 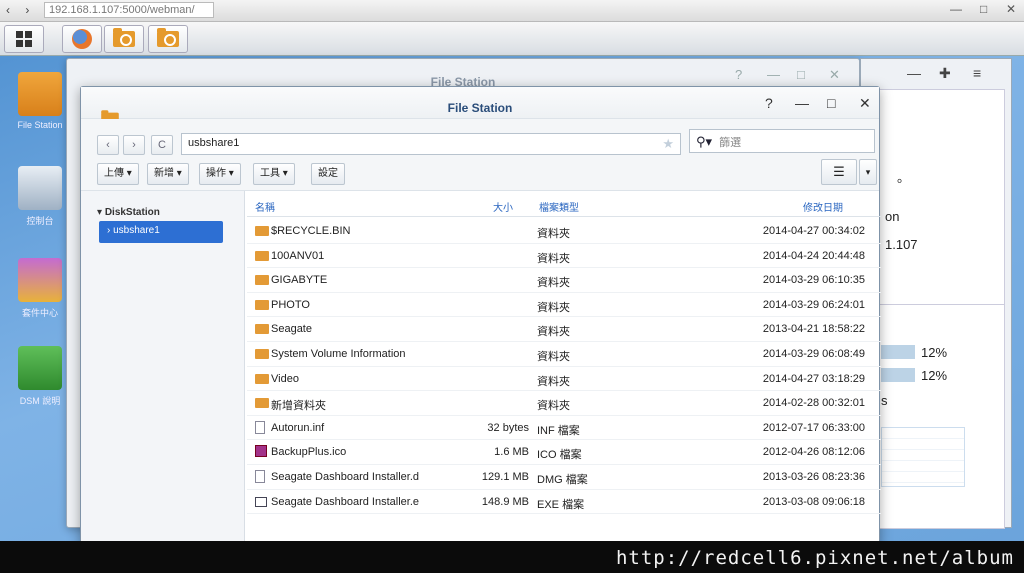 I want to click on control-panel-icon, so click(x=40, y=188).